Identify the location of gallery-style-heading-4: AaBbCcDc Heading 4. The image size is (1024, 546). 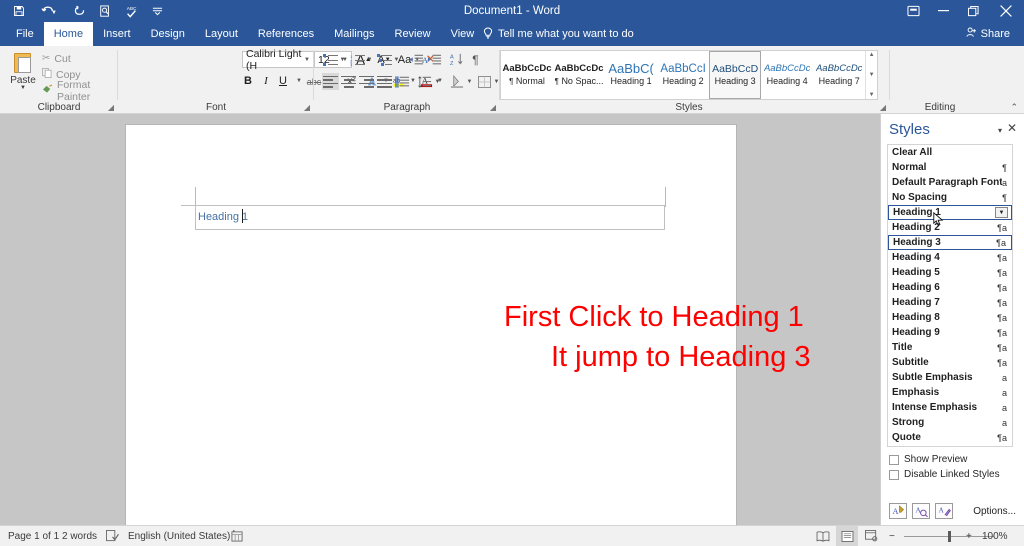
(787, 75).